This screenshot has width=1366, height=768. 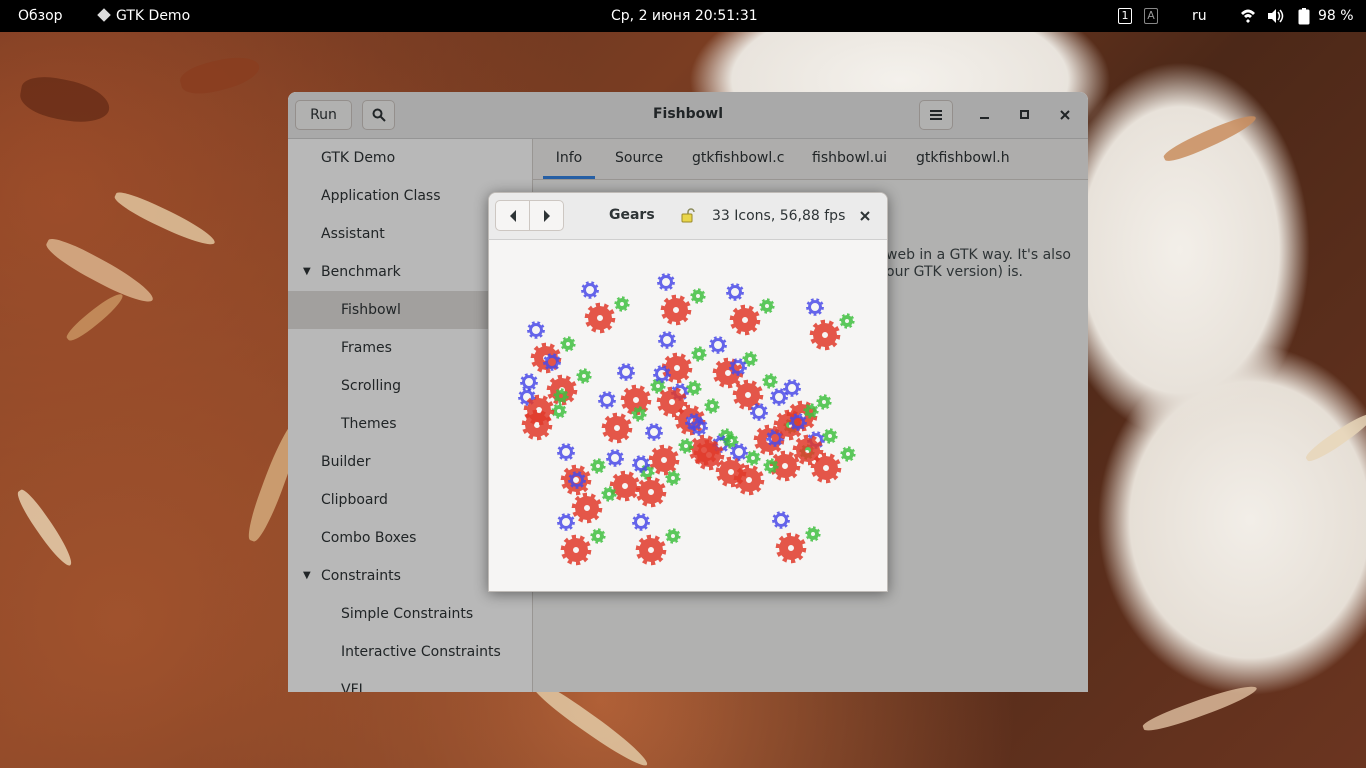 What do you see at coordinates (361, 576) in the screenshot?
I see `sidebar-item-label: Constraints` at bounding box center [361, 576].